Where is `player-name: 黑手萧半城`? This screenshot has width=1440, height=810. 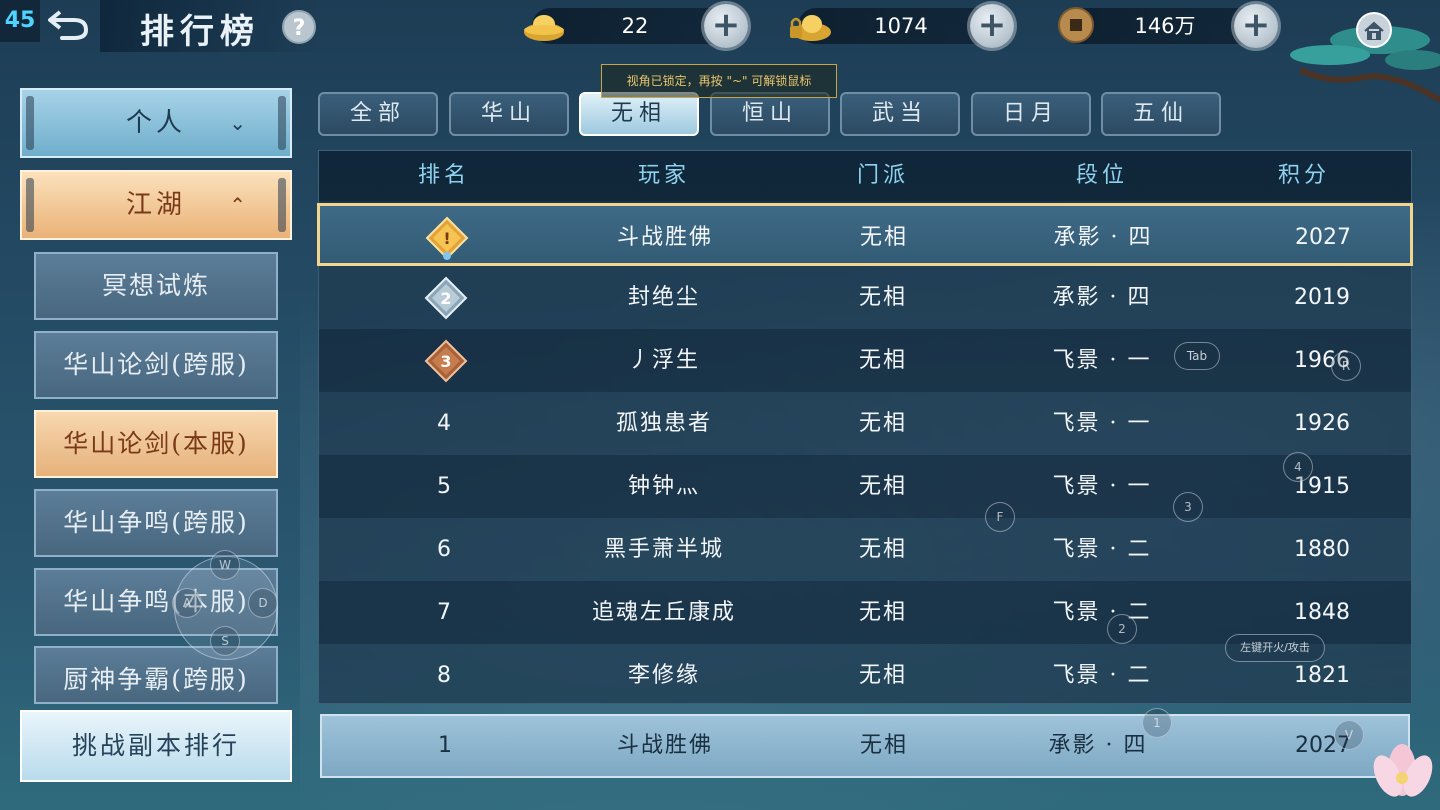 player-name: 黑手萧半城 is located at coordinates (664, 549).